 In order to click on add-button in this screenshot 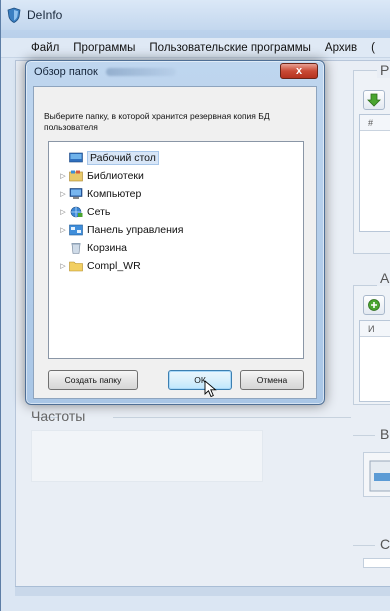, I will do `click(374, 100)`.